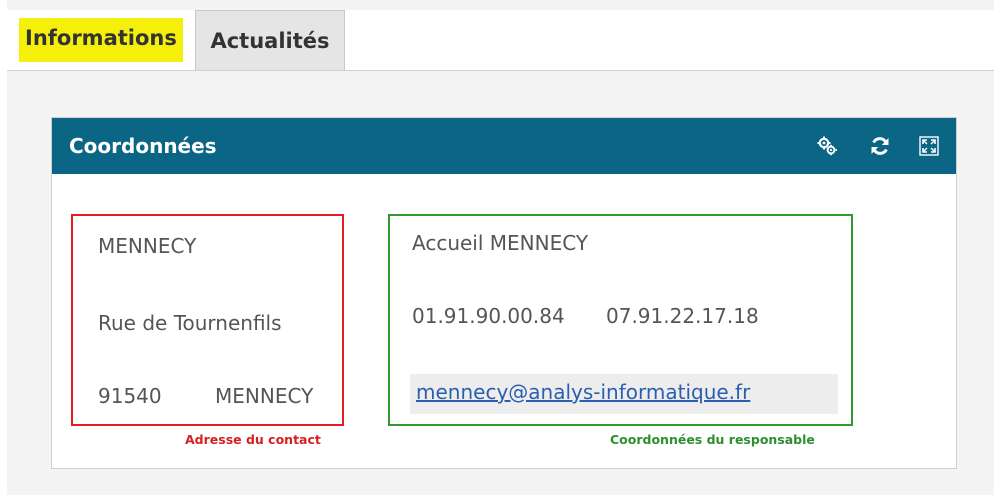  What do you see at coordinates (682, 316) in the screenshot?
I see `responsible-phone-2: 07.91.22.17.18` at bounding box center [682, 316].